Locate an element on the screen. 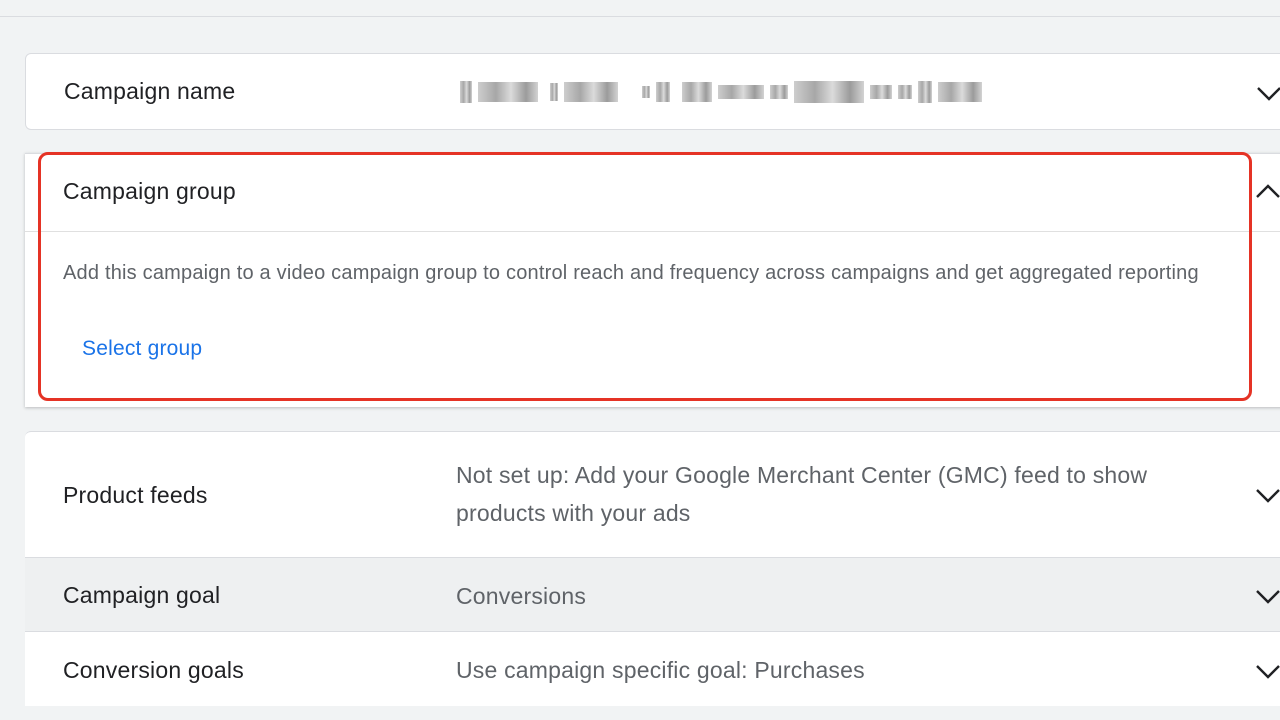 Image resolution: width=1280 pixels, height=720 pixels. campaign-name-value-redacted is located at coordinates (721, 92).